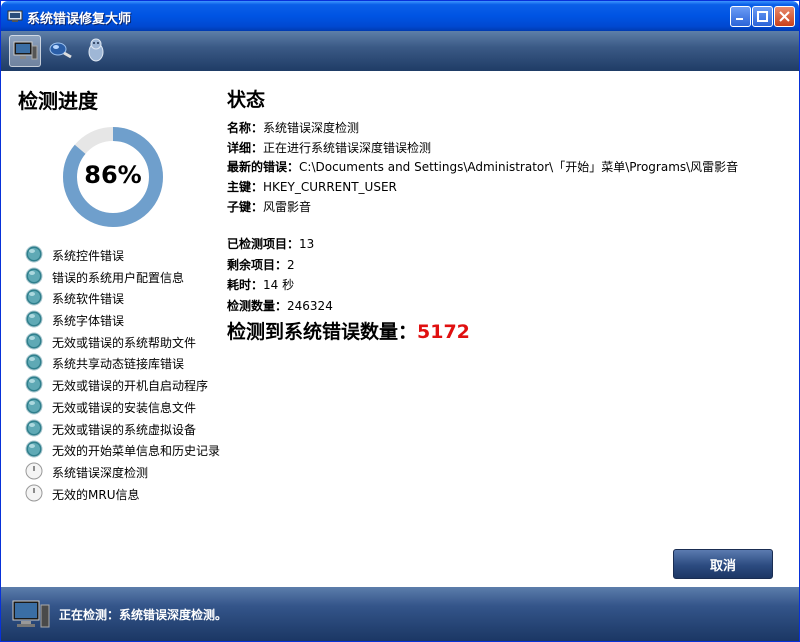 The width and height of the screenshot is (800, 642). What do you see at coordinates (400, 51) in the screenshot?
I see `toolbar` at bounding box center [400, 51].